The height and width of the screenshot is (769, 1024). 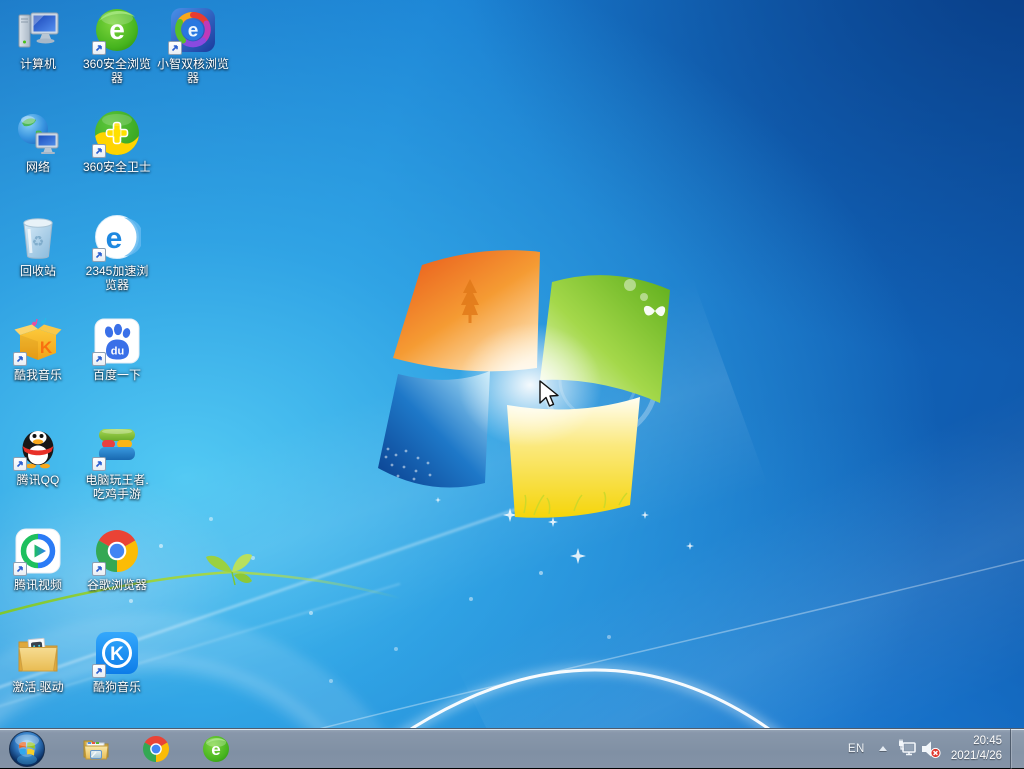 I want to click on baidu-paw-icon: du, so click(x=116, y=341).